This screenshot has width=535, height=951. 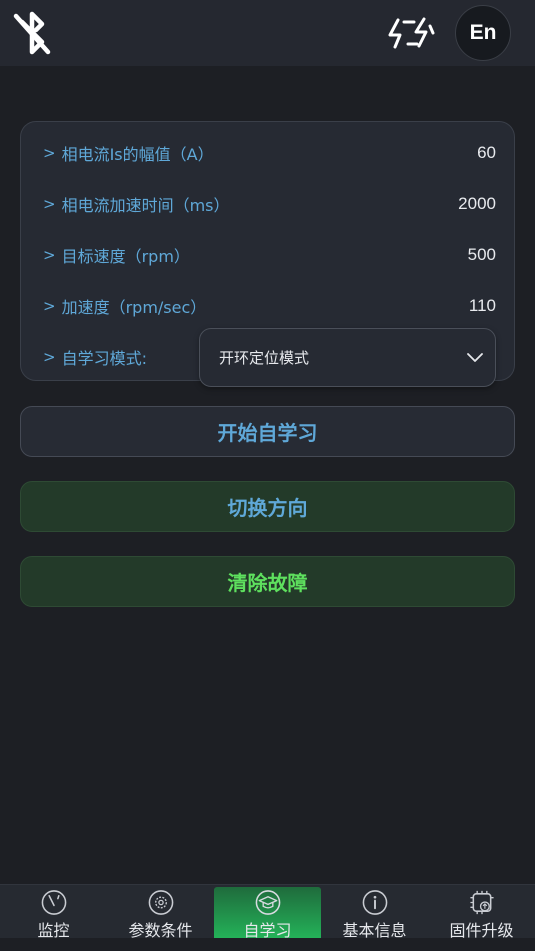 I want to click on bluetooth-off-icon, so click(x=33, y=33).